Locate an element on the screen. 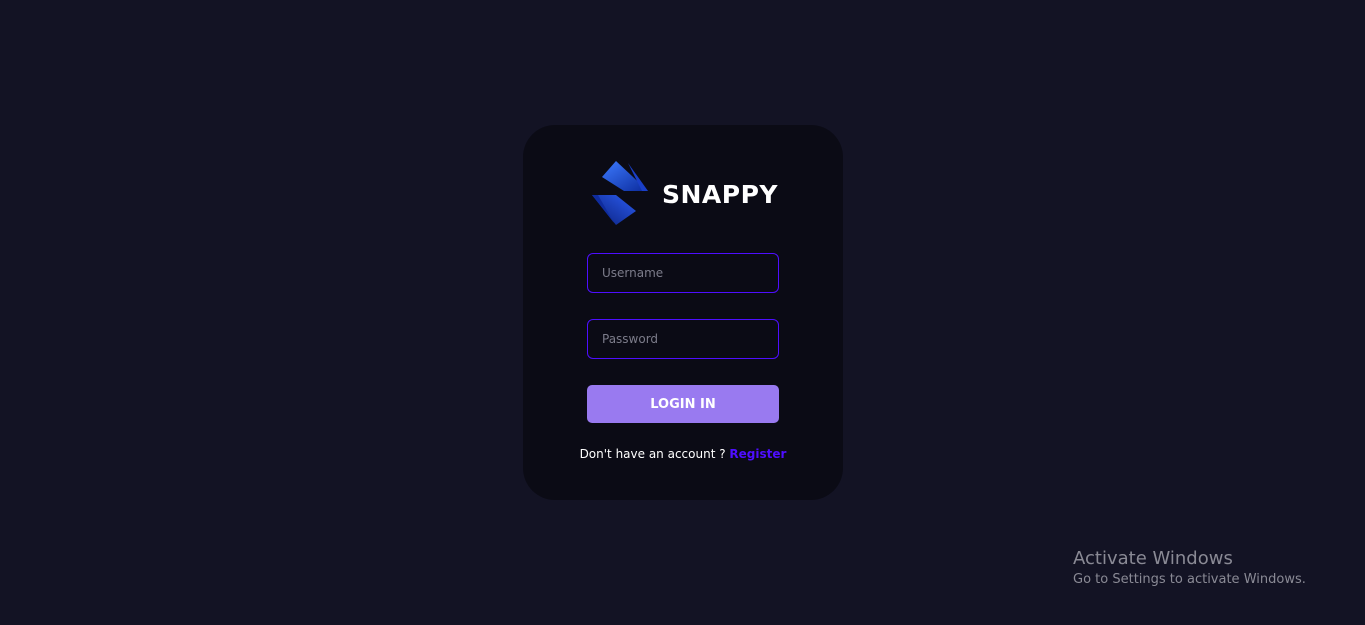 The width and height of the screenshot is (1365, 625). brand-name: snappy is located at coordinates (720, 194).